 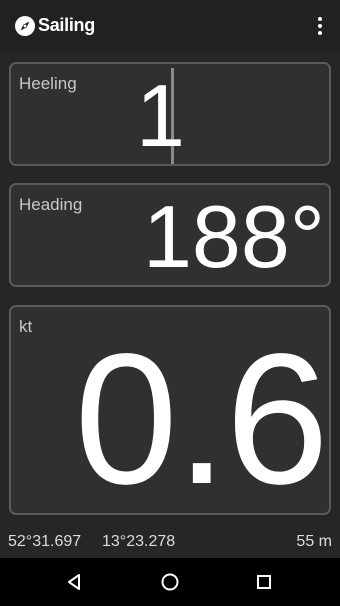 What do you see at coordinates (48, 83) in the screenshot?
I see `heeling-label: Heeling` at bounding box center [48, 83].